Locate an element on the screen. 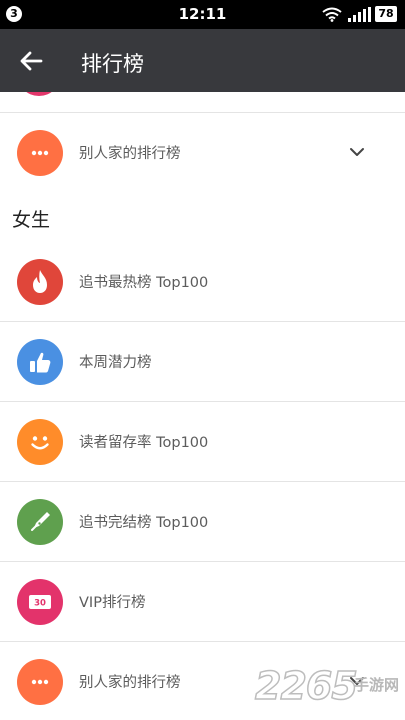  watermark-logo: 2265 手游网 is located at coordinates (329, 689).